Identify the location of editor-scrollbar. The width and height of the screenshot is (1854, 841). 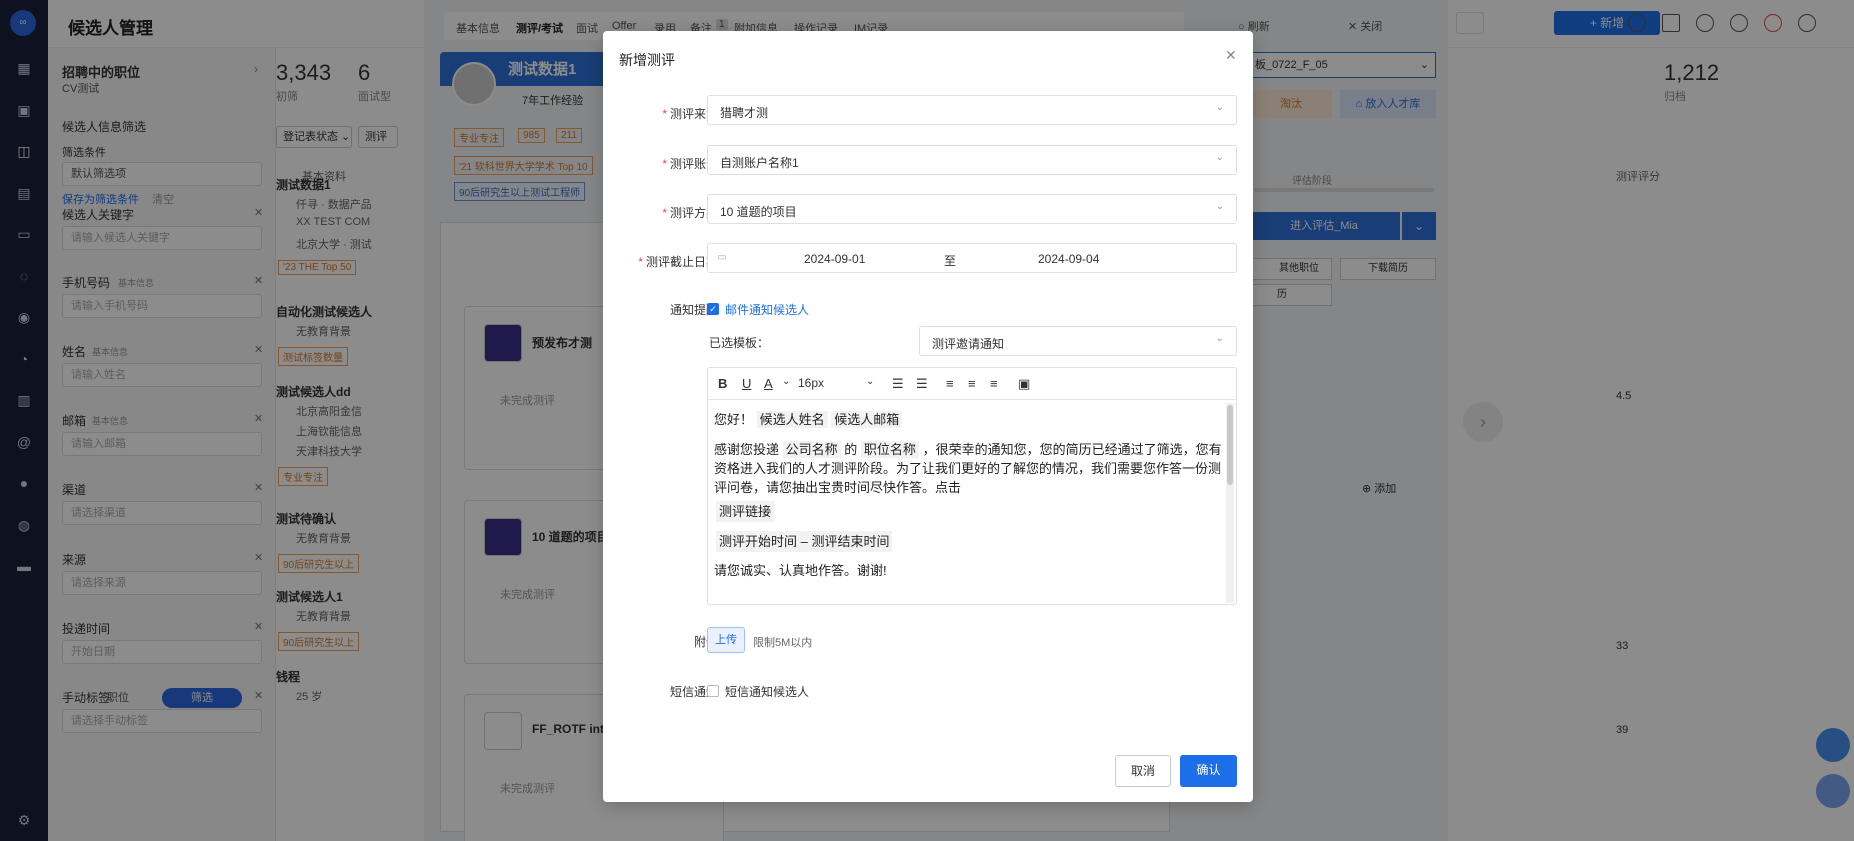
(1230, 503).